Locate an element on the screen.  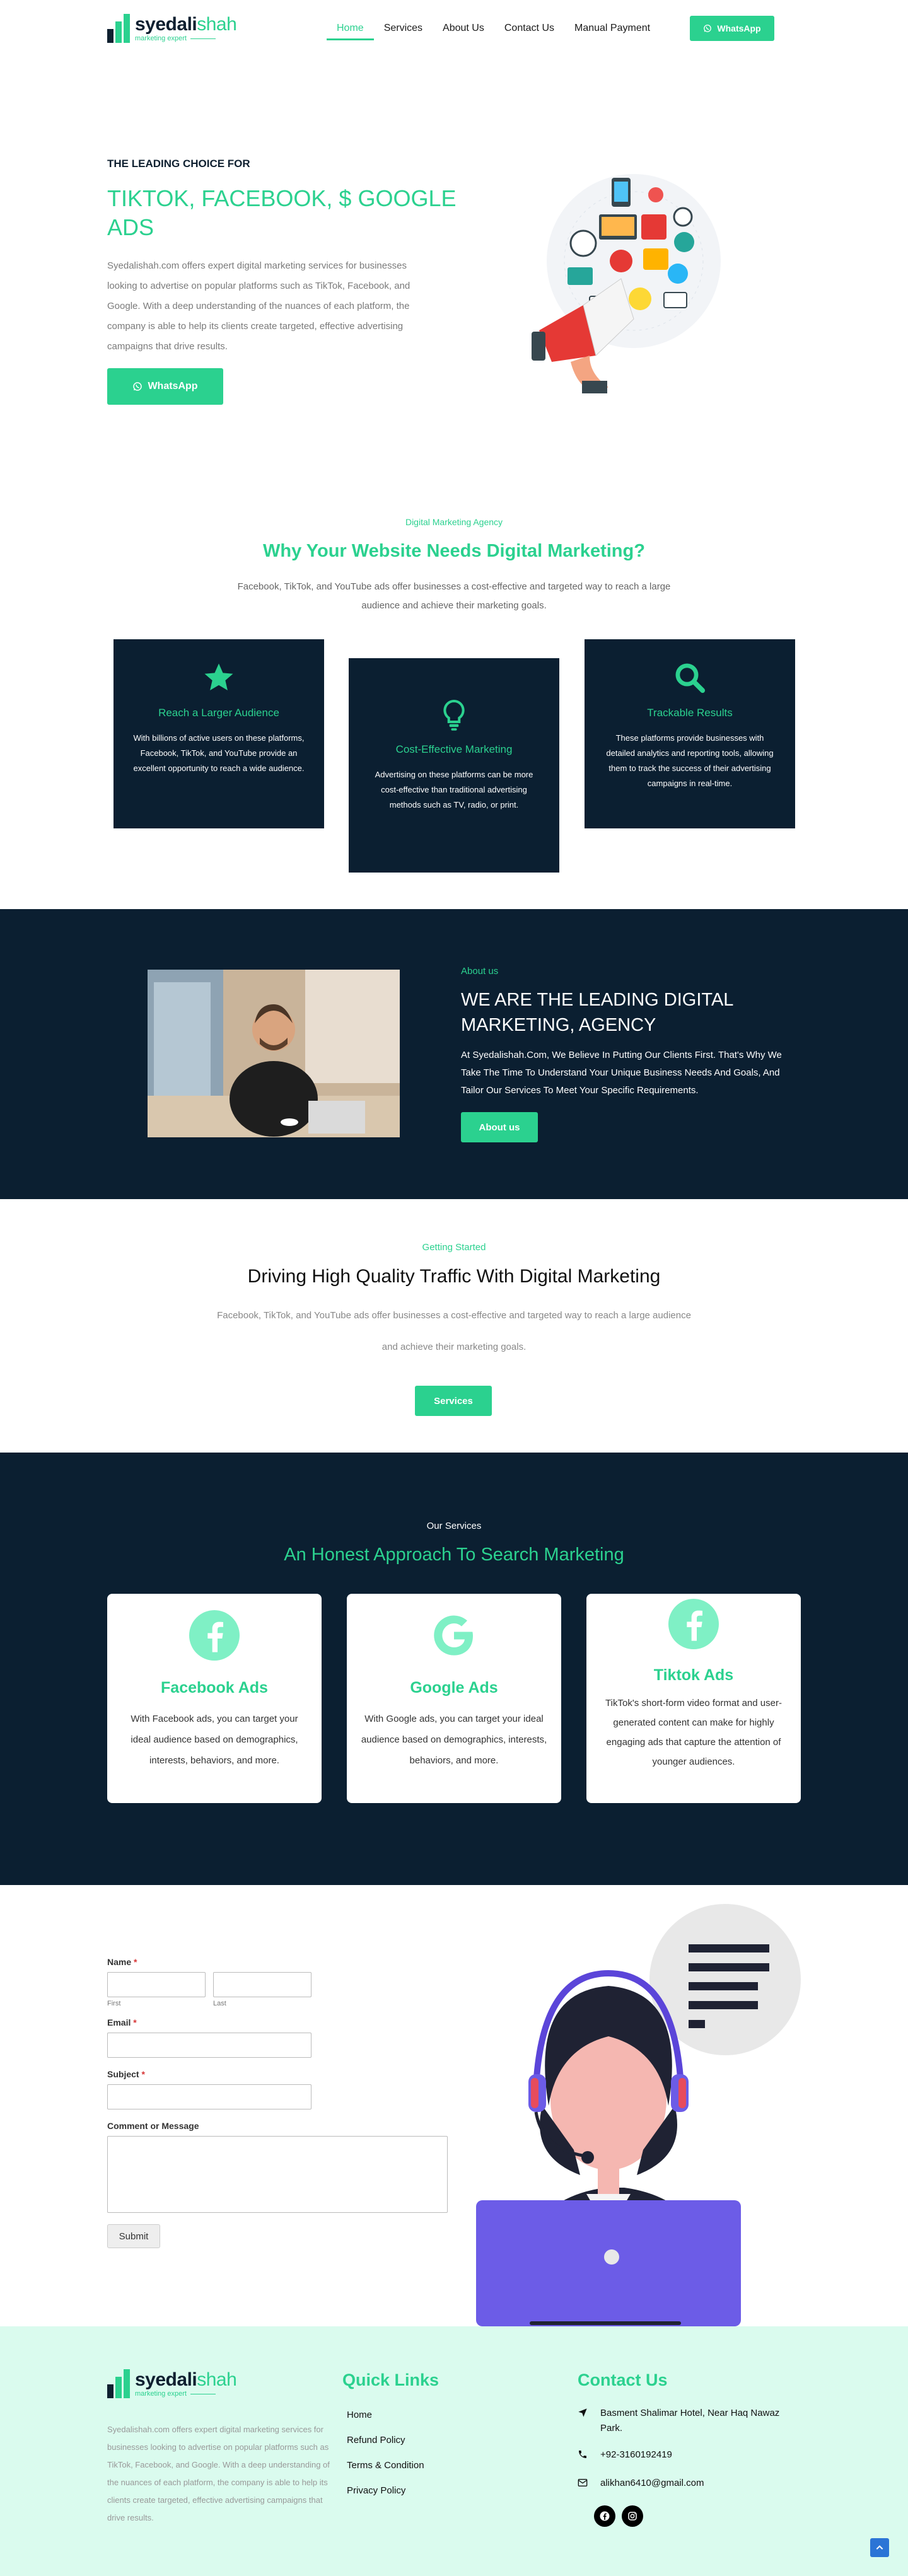
nav-manual-payment: Manual Payment is located at coordinates (612, 28).